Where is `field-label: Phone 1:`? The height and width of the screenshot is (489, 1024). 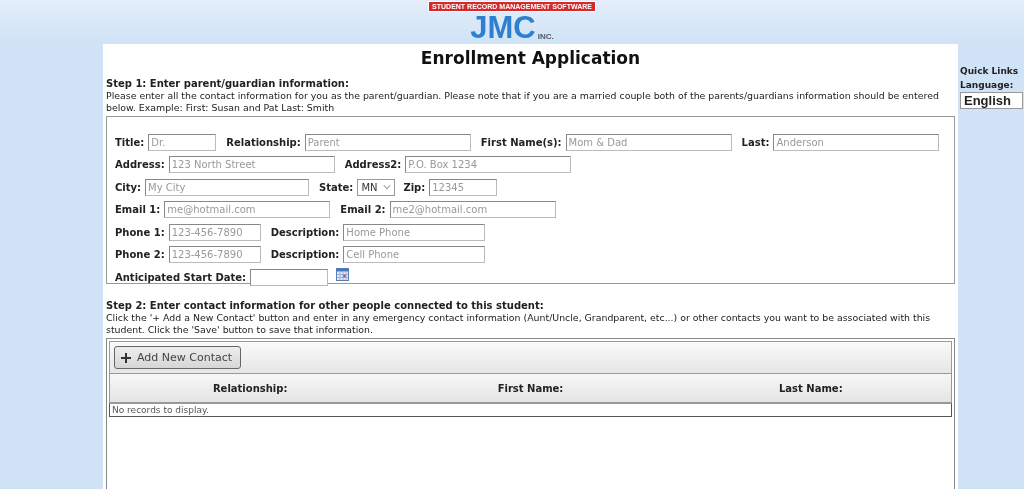
field-label: Phone 1: is located at coordinates (140, 232).